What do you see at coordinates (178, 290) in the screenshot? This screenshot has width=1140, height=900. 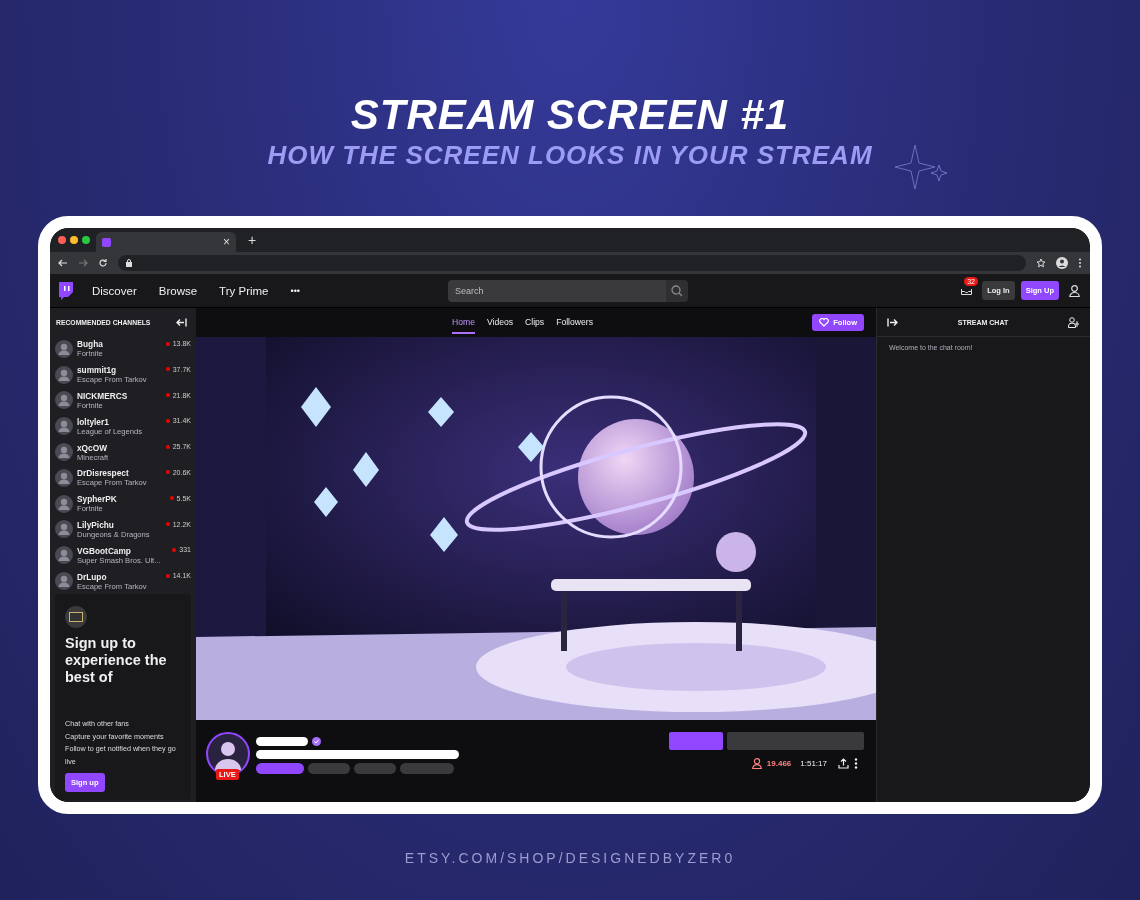 I see `nav-link: Browse` at bounding box center [178, 290].